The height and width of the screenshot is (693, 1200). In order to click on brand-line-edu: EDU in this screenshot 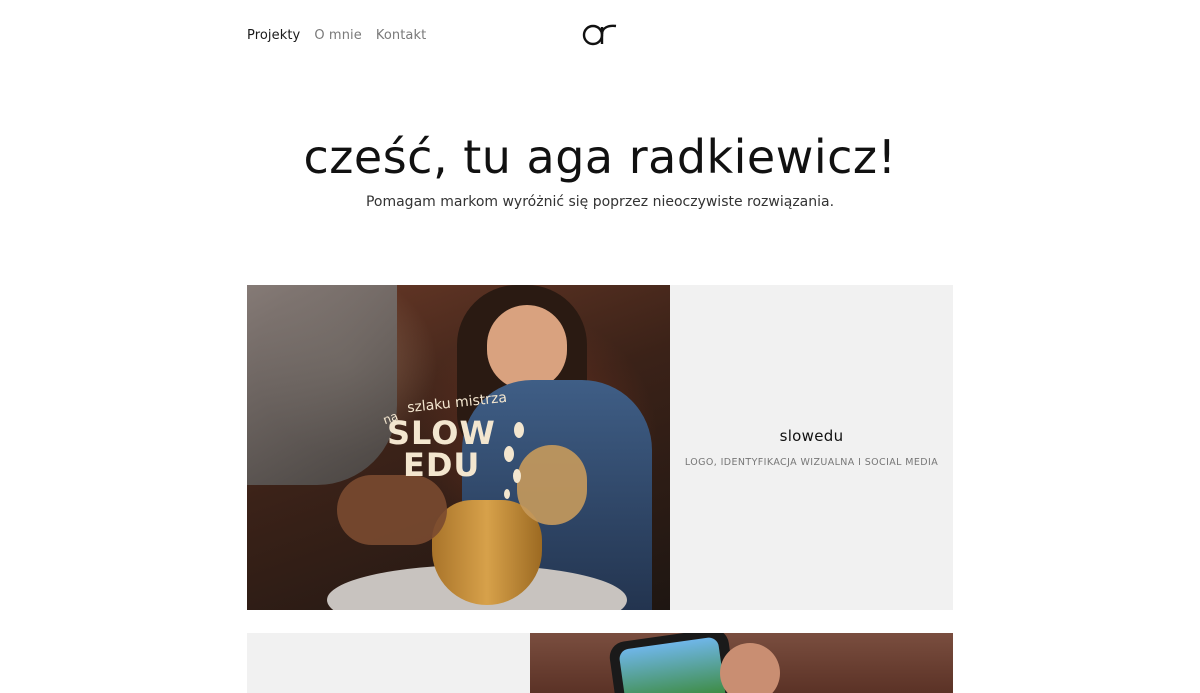, I will do `click(442, 465)`.